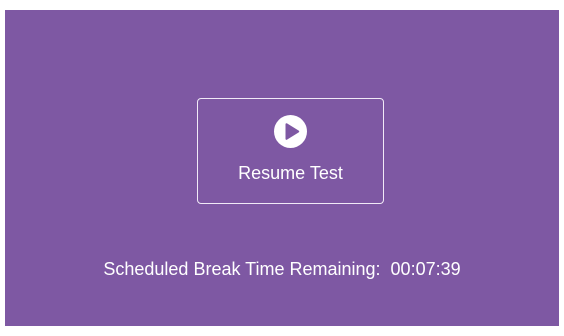 The height and width of the screenshot is (336, 564). What do you see at coordinates (290, 151) in the screenshot?
I see `resume-test-button: Resume Test` at bounding box center [290, 151].